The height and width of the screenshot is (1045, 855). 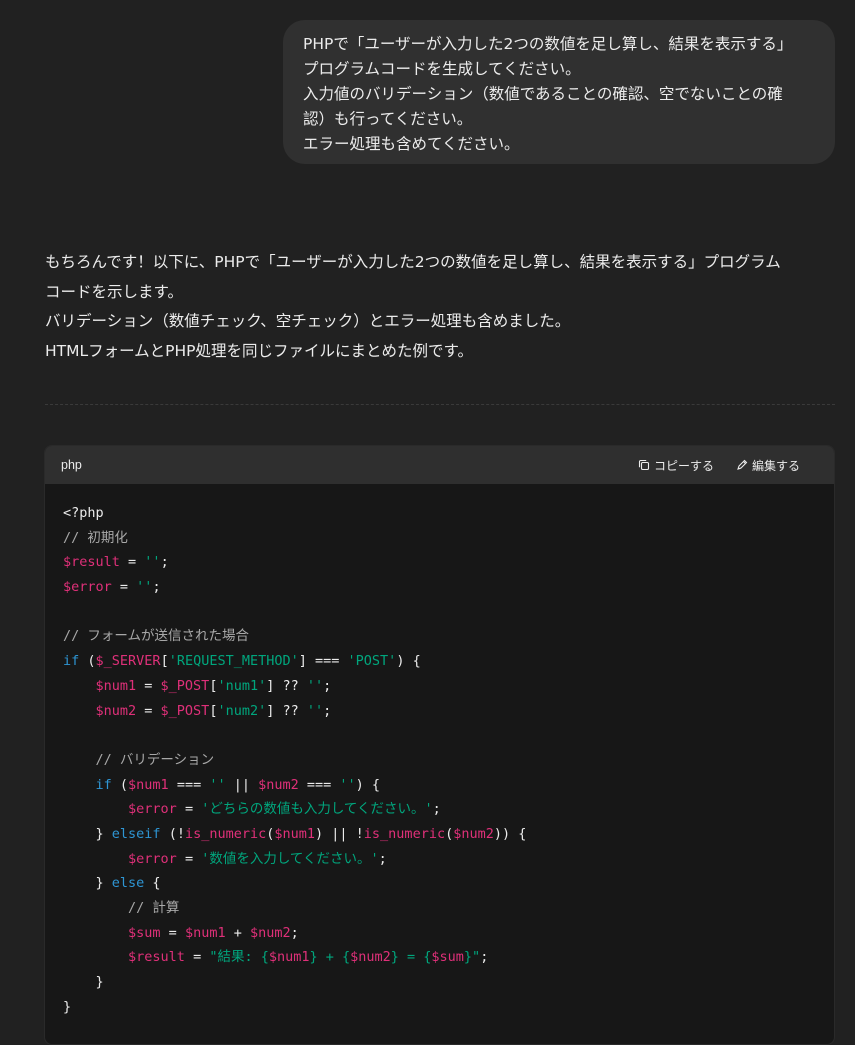 What do you see at coordinates (448, 760) in the screenshot?
I see `code-line: // バリデーション` at bounding box center [448, 760].